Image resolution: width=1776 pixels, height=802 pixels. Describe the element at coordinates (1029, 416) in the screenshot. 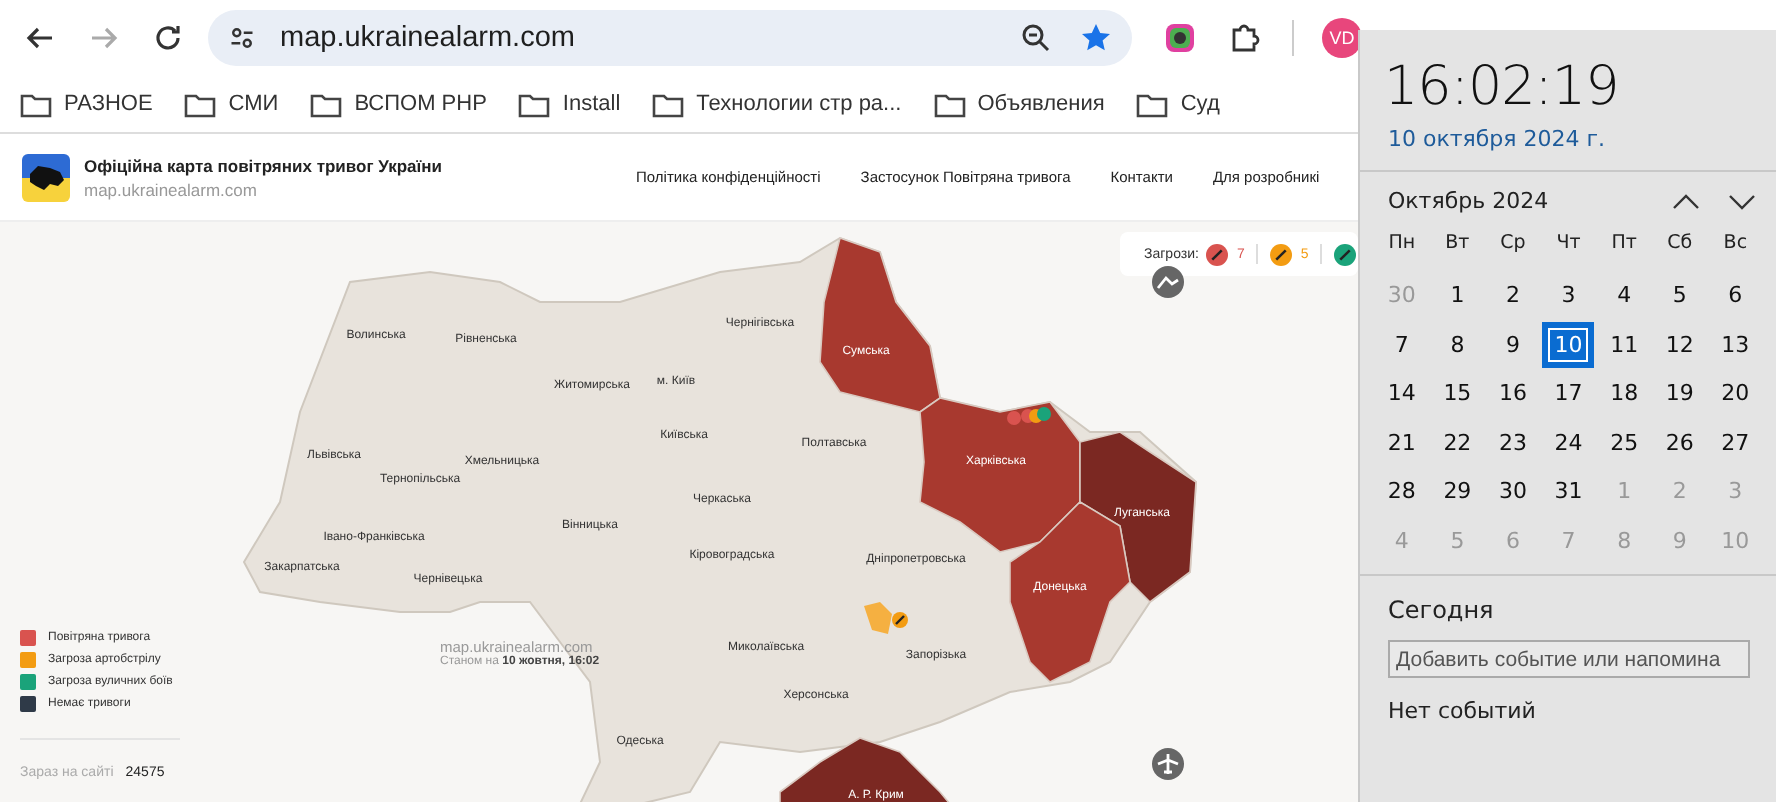

I see `threat-markers-drawing` at that location.